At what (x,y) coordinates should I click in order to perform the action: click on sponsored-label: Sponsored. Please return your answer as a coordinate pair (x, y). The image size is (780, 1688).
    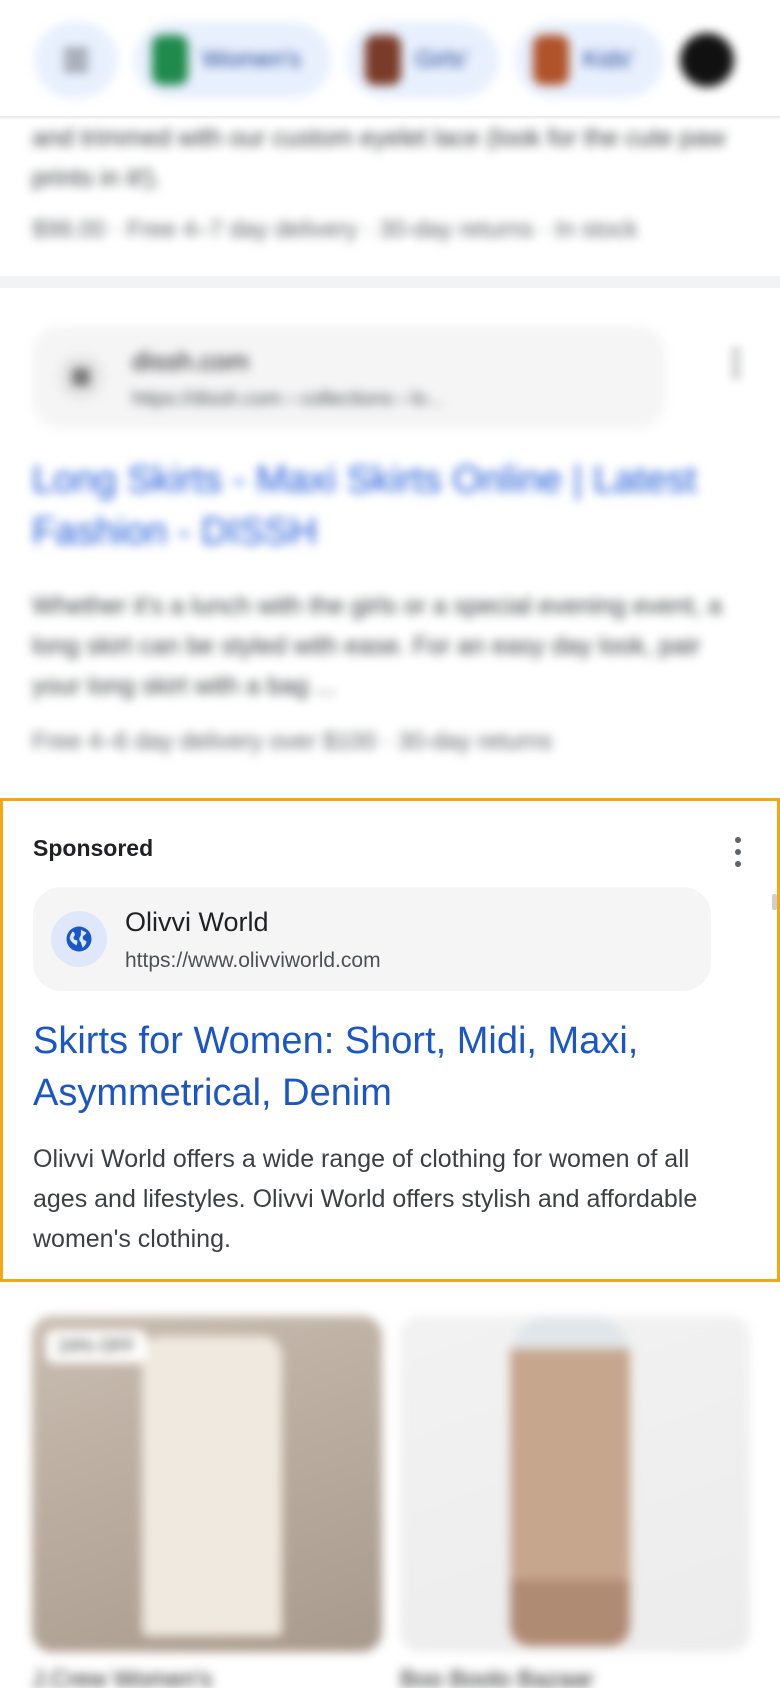
    Looking at the image, I should click on (93, 848).